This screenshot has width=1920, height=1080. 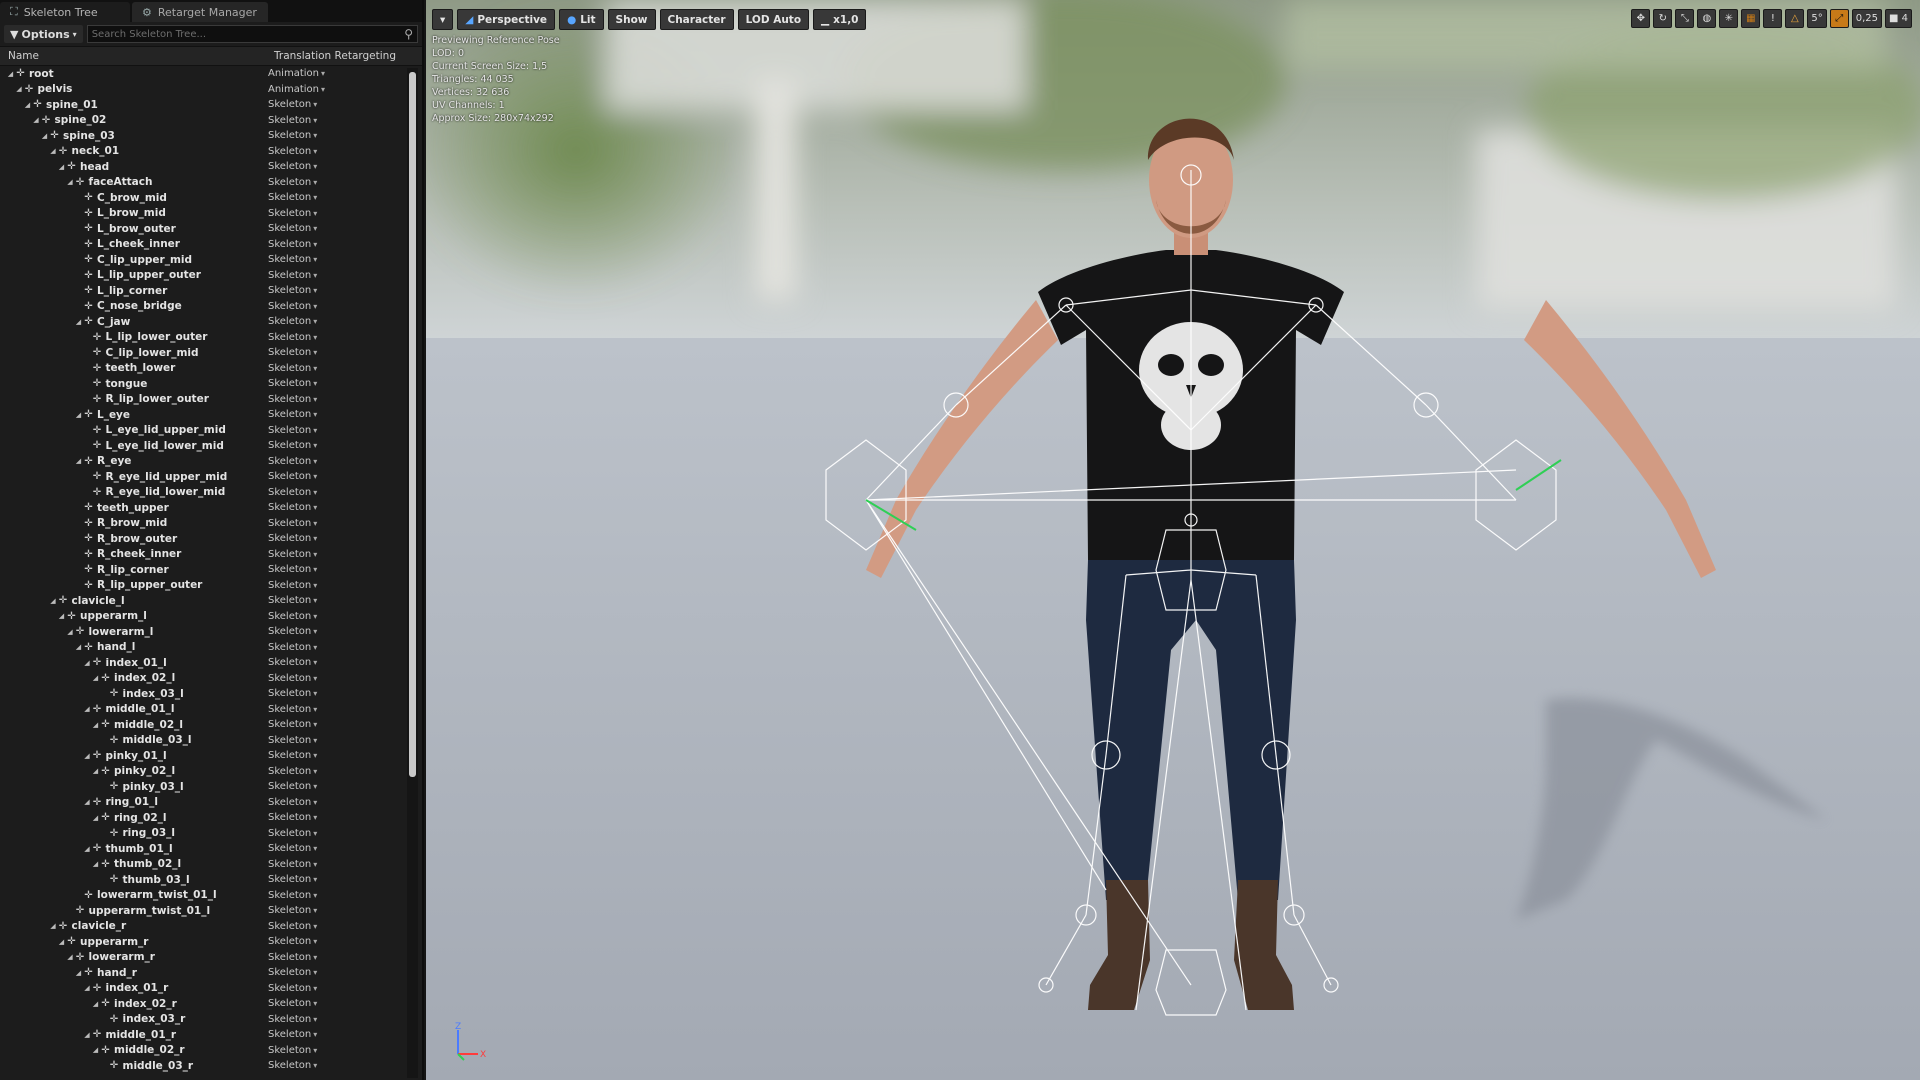 I want to click on bone-row-thumb_02_l: ◢ ✛ thumb_02_l Skeleton ▾, so click(x=211, y=865).